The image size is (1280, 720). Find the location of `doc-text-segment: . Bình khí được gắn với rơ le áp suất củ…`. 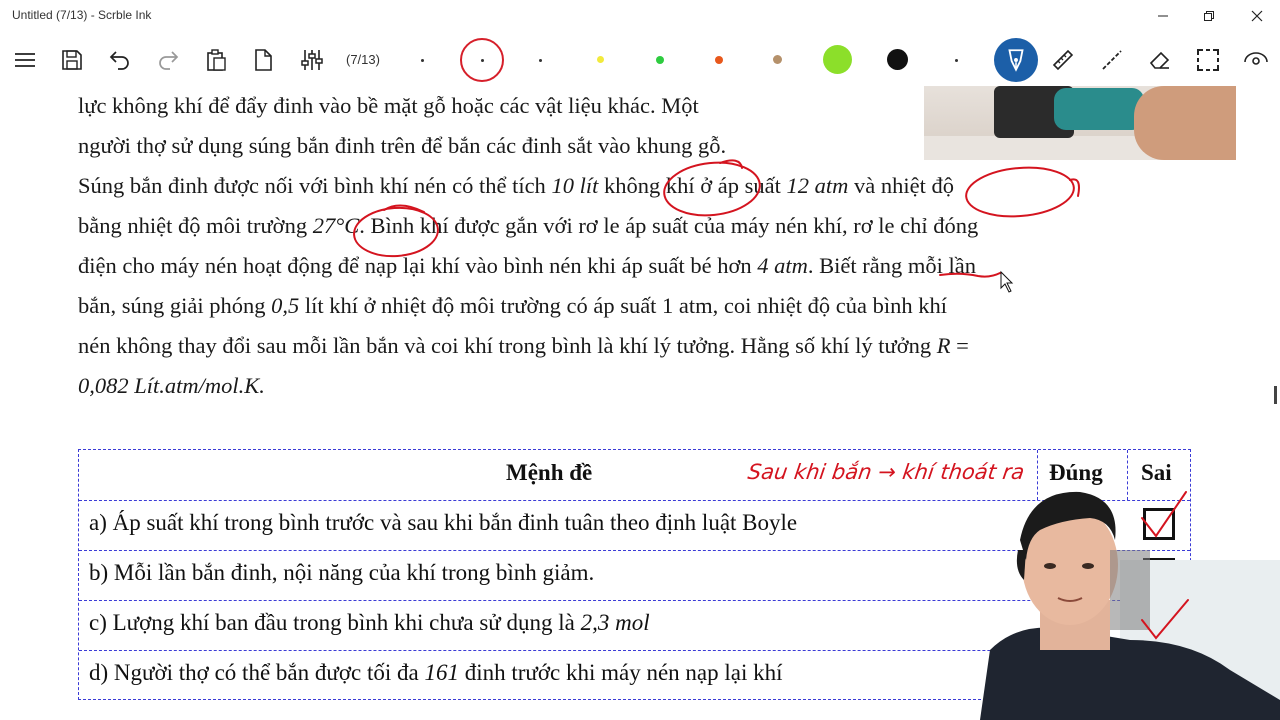

doc-text-segment: . Bình khí được gắn với rơ le áp suất củ… is located at coordinates (669, 225).